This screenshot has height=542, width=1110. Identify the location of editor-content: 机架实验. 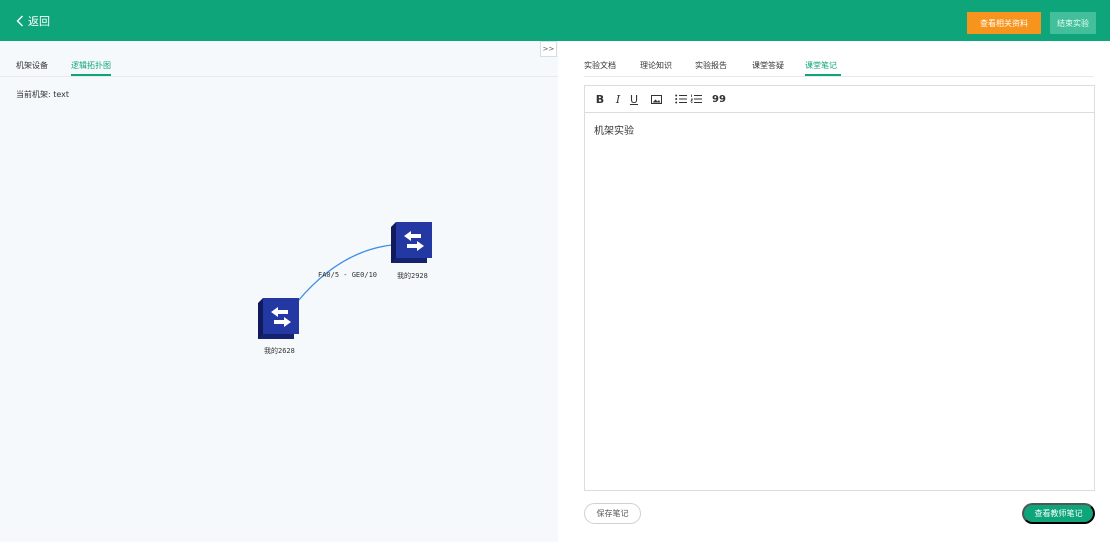
(614, 129).